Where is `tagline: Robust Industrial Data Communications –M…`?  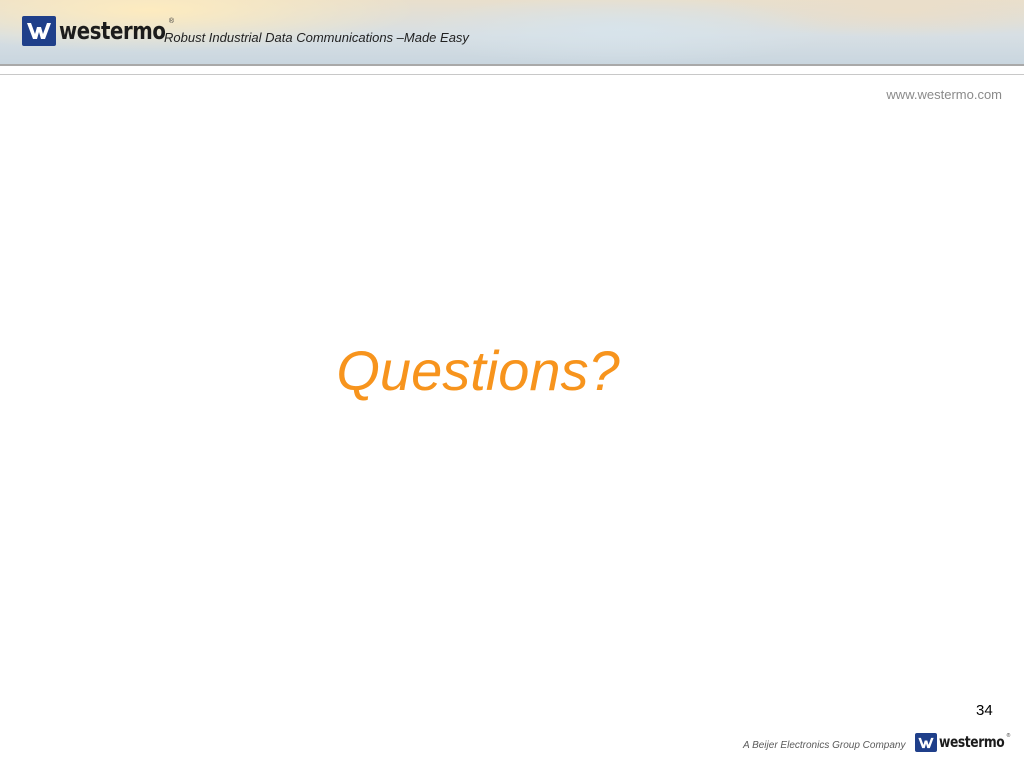
tagline: Robust Industrial Data Communications –M… is located at coordinates (316, 37).